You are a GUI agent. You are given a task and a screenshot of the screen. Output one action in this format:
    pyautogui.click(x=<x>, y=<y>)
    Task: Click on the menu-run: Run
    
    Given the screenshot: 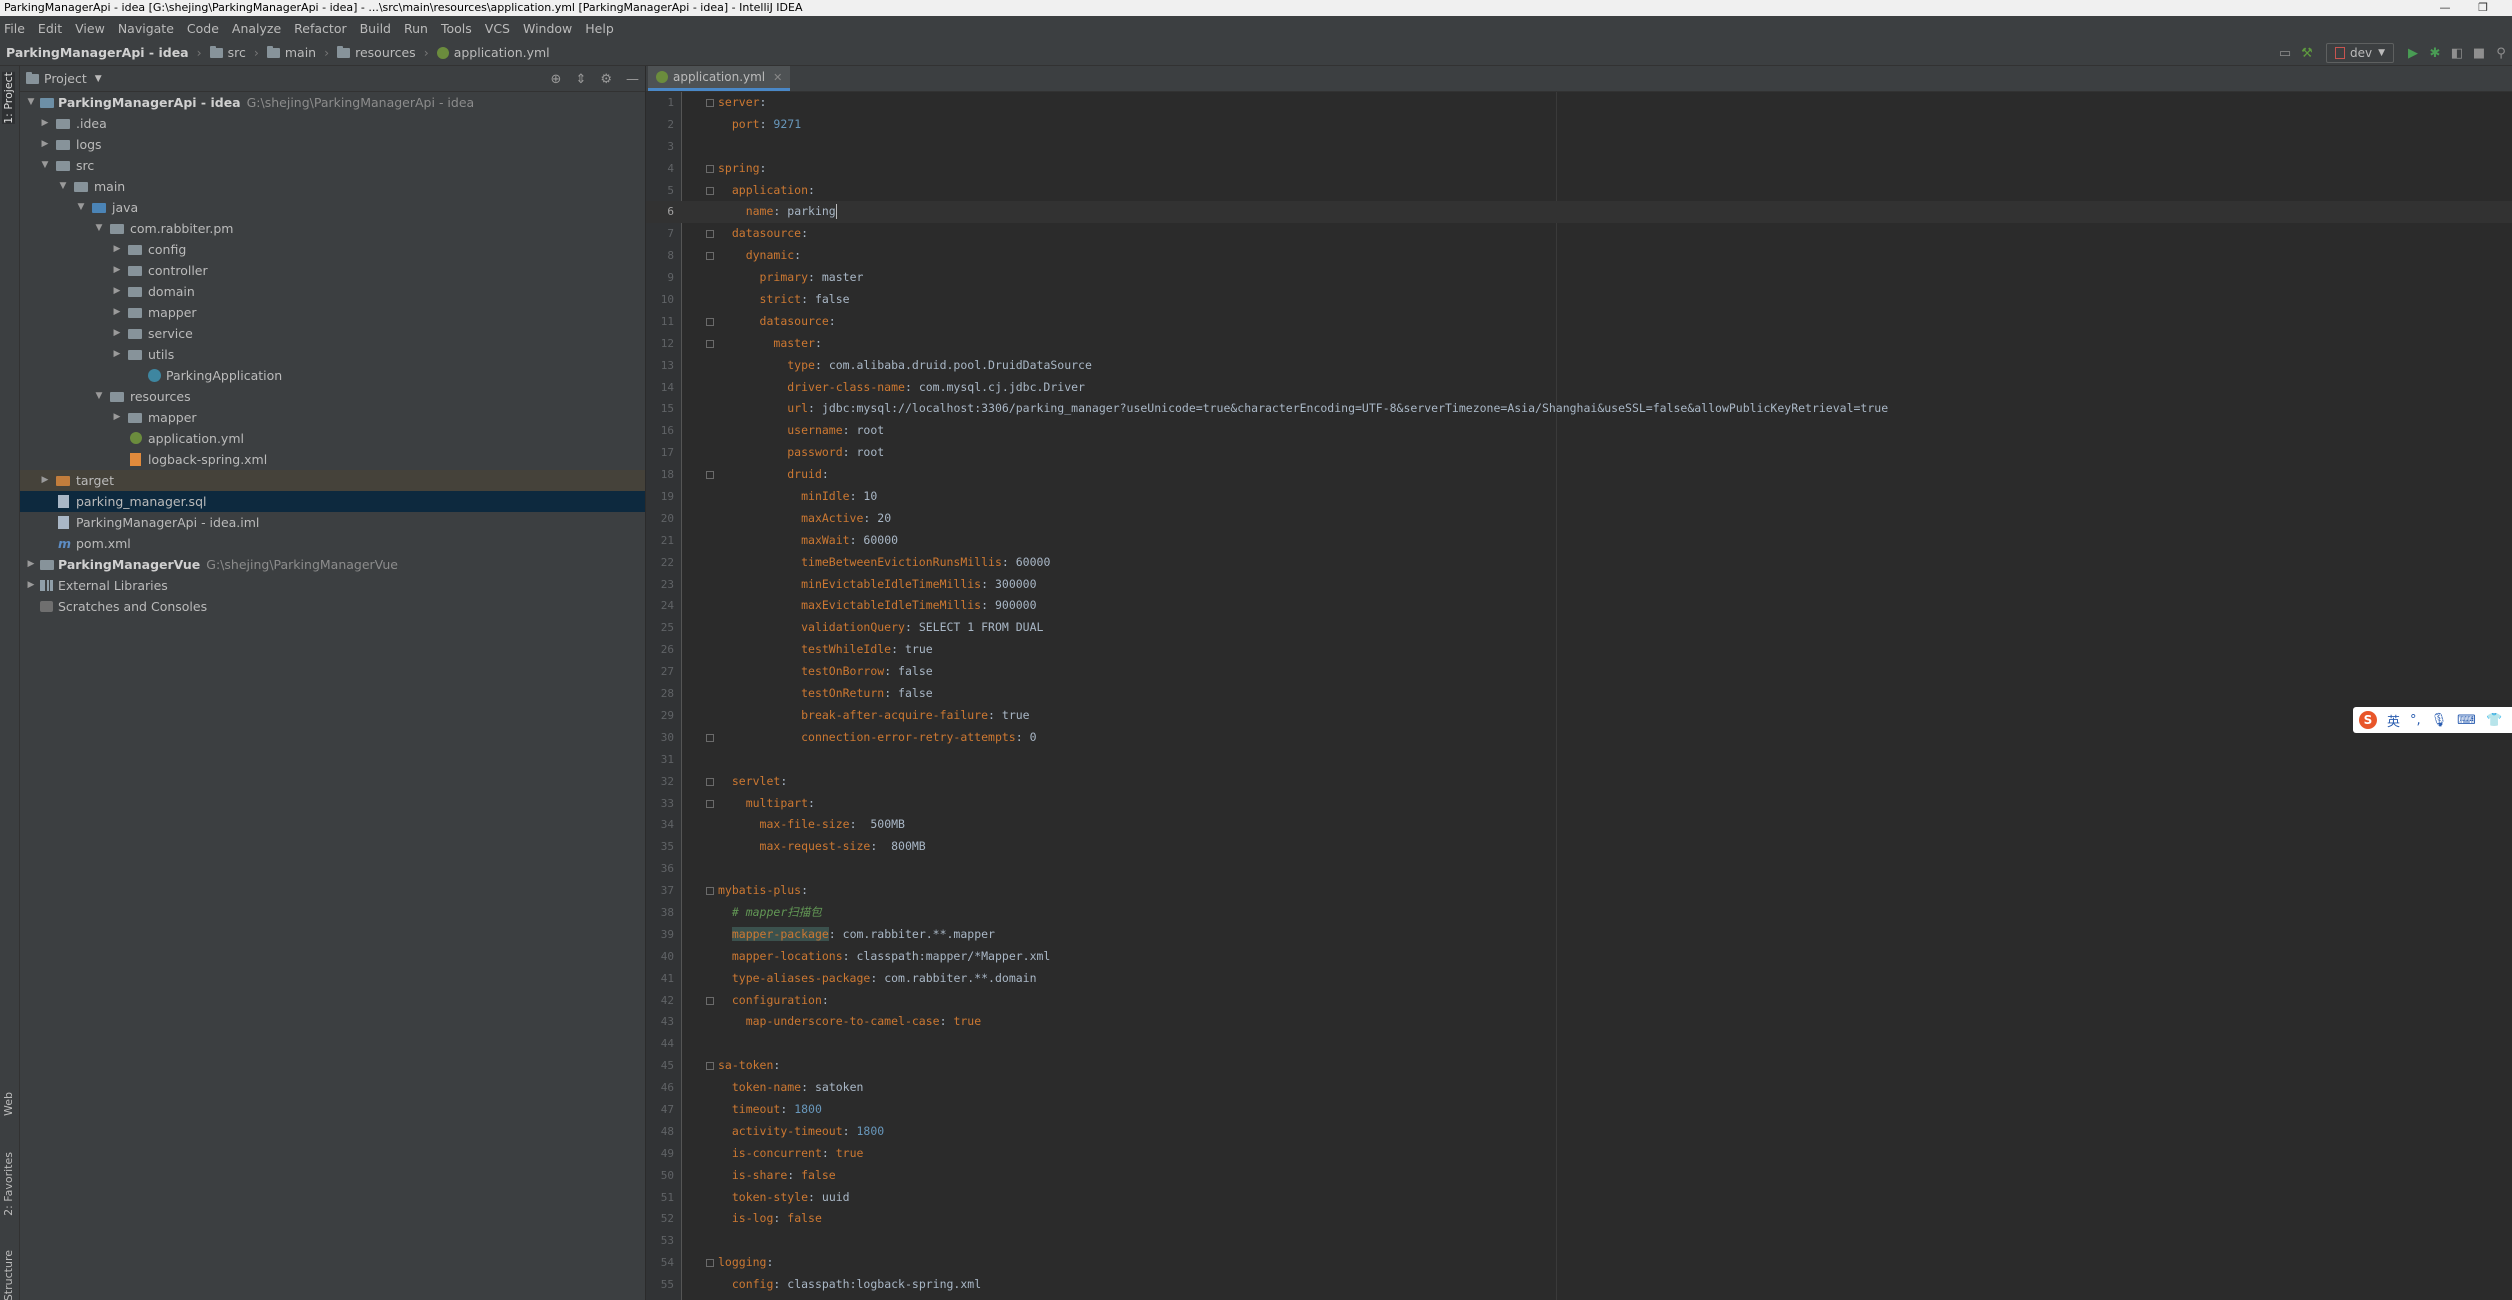 What is the action you would take?
    pyautogui.click(x=416, y=28)
    